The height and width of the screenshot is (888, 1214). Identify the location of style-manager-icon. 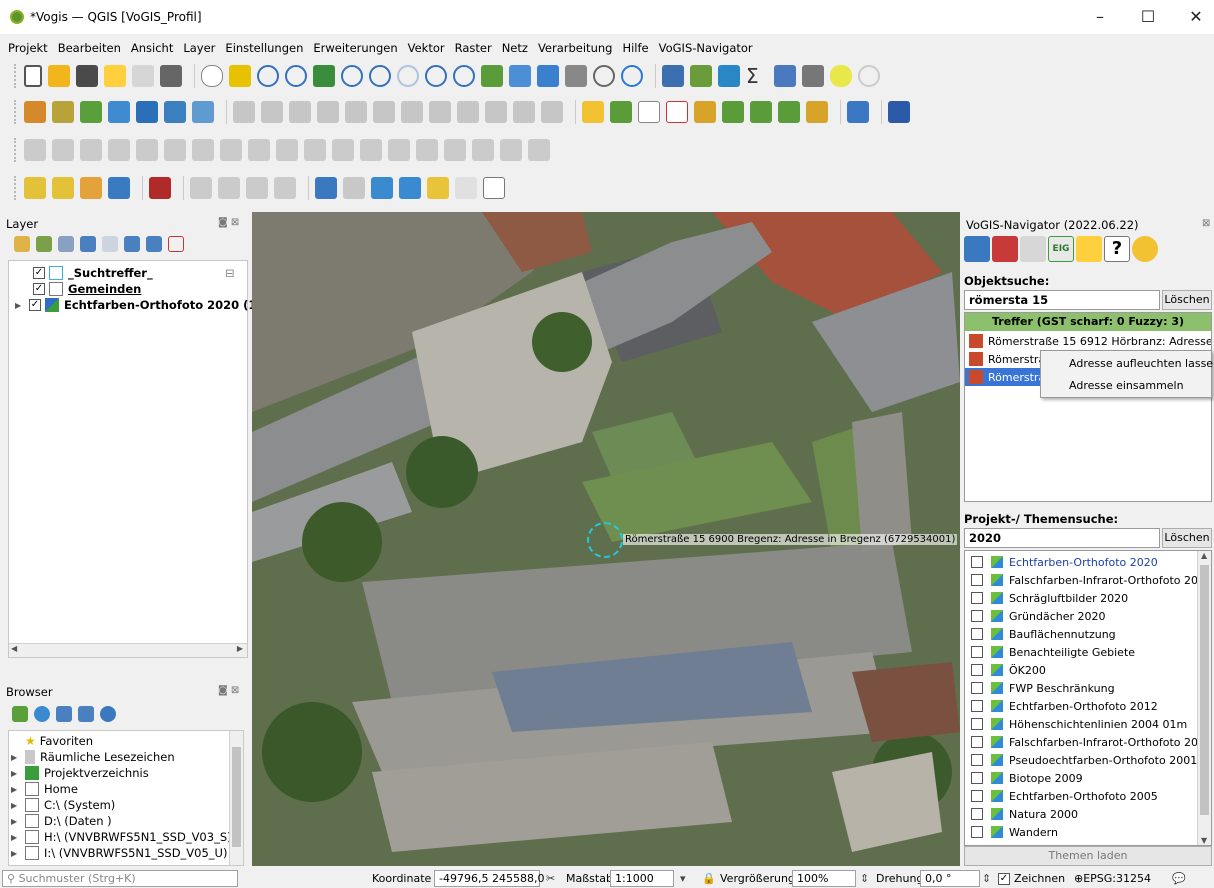
(171, 76).